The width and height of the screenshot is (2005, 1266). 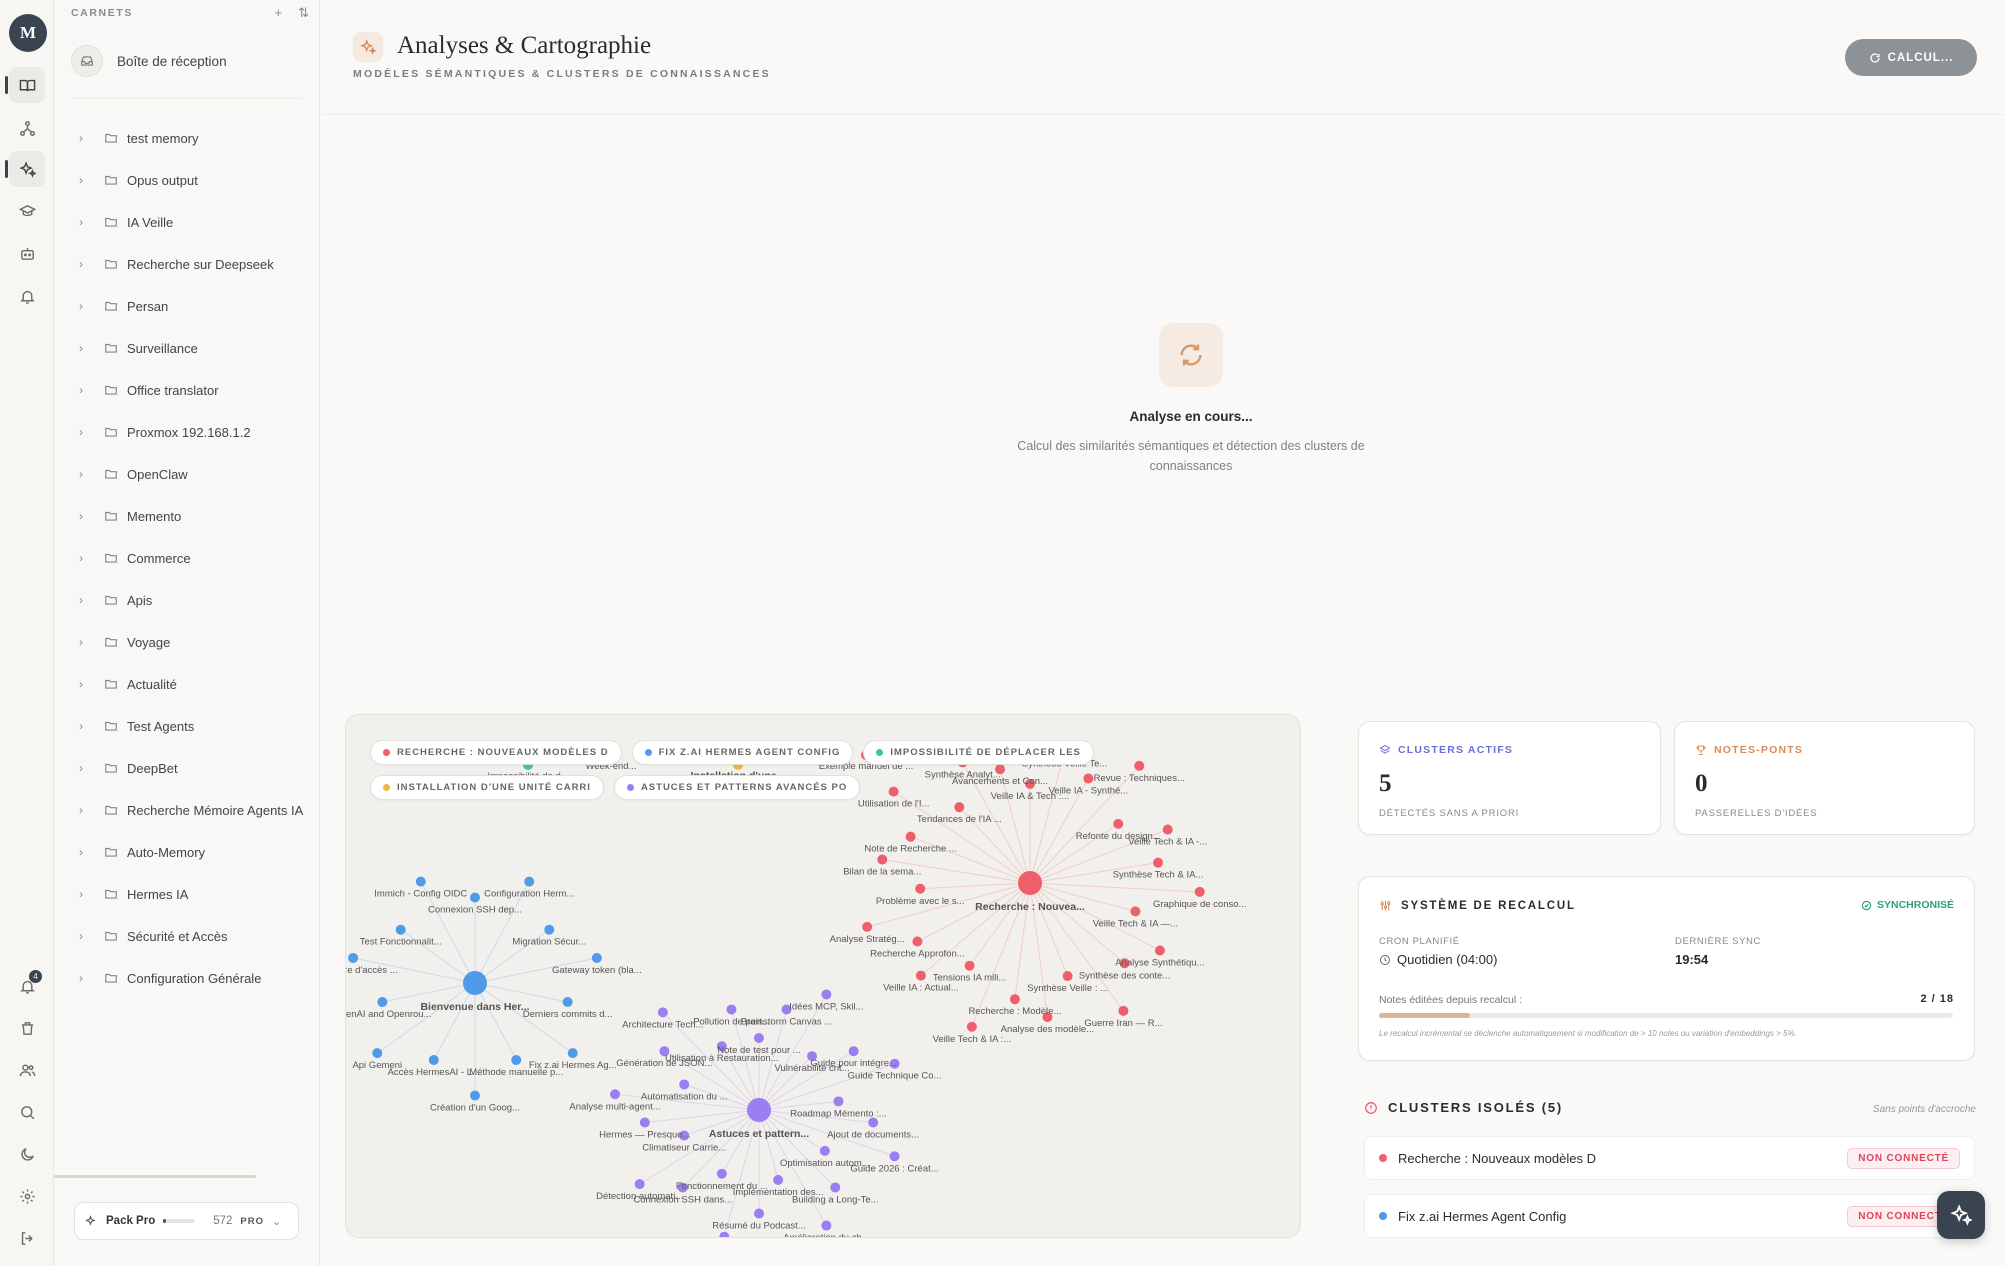 I want to click on sidebar-folder-item: › Test Agents, so click(x=189, y=726).